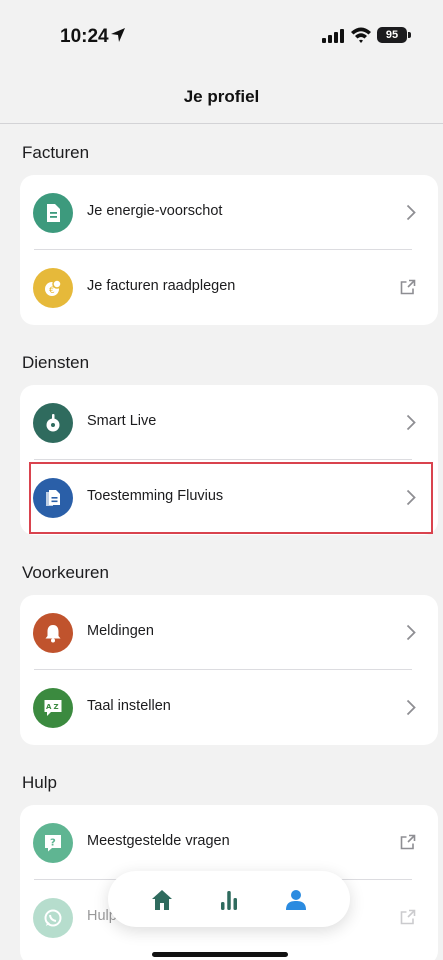  Describe the element at coordinates (122, 421) in the screenshot. I see `list-item-label: Smart Live` at that location.